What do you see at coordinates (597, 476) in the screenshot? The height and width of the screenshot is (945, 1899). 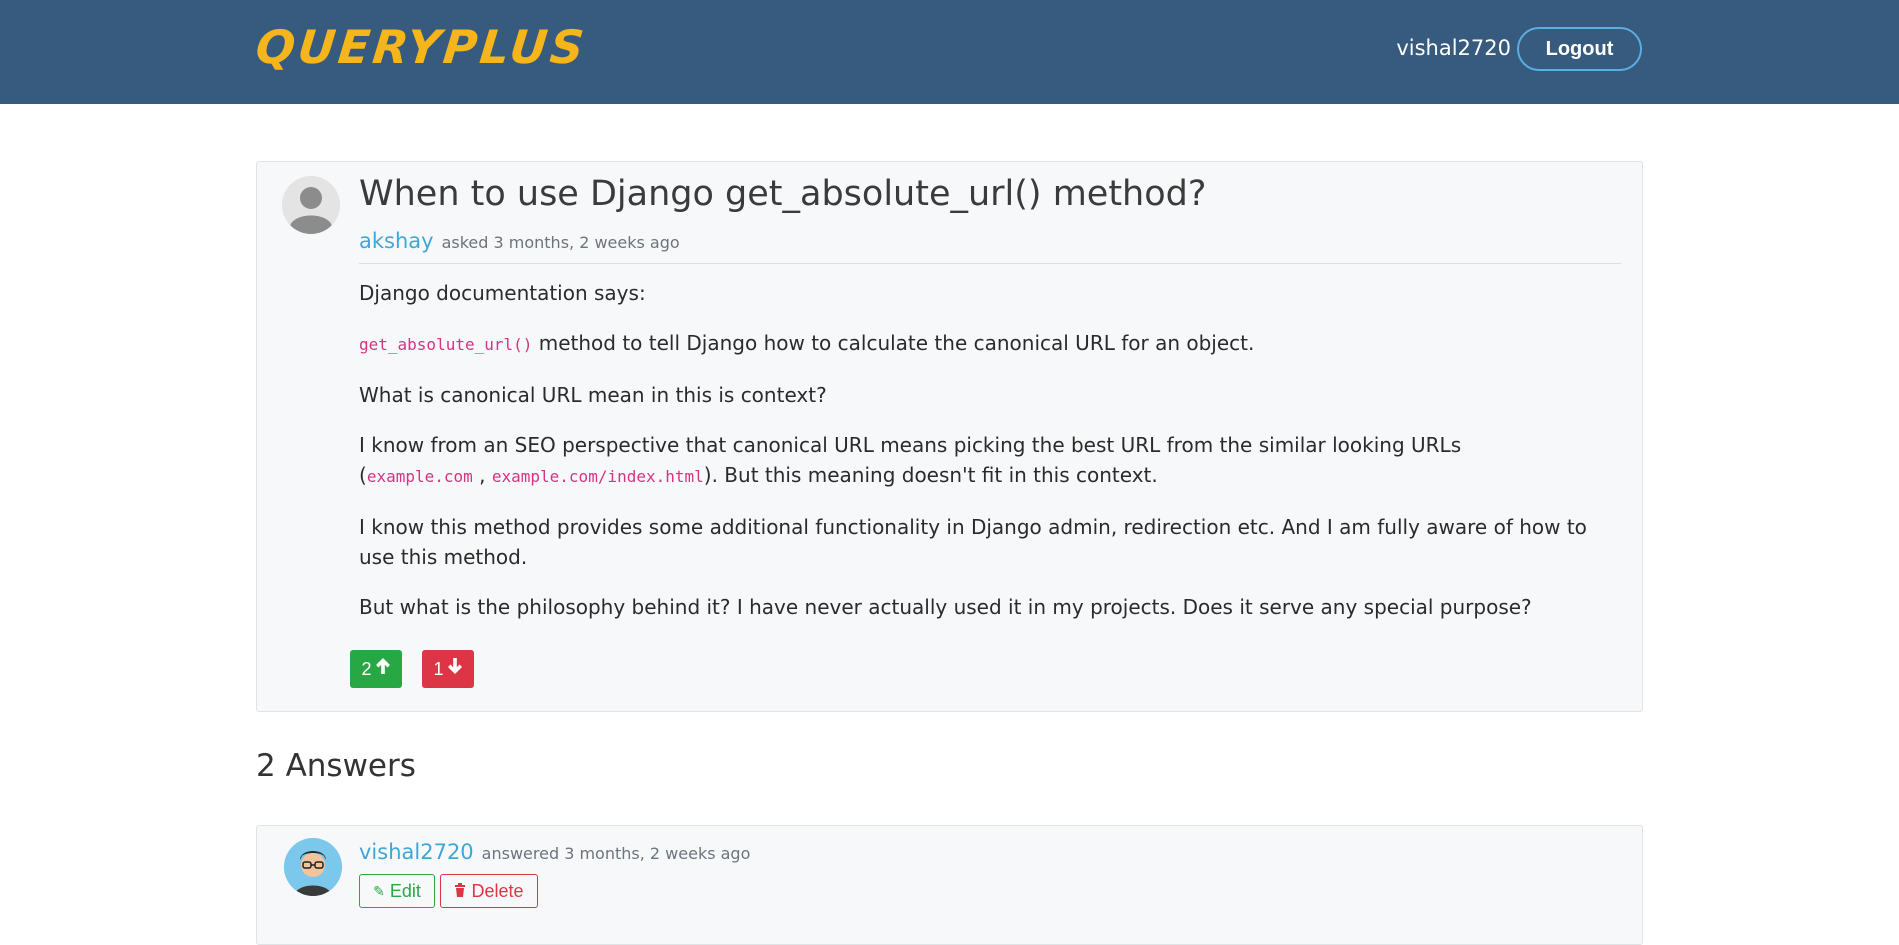 I see `inline-code: example.com/index.html` at bounding box center [597, 476].